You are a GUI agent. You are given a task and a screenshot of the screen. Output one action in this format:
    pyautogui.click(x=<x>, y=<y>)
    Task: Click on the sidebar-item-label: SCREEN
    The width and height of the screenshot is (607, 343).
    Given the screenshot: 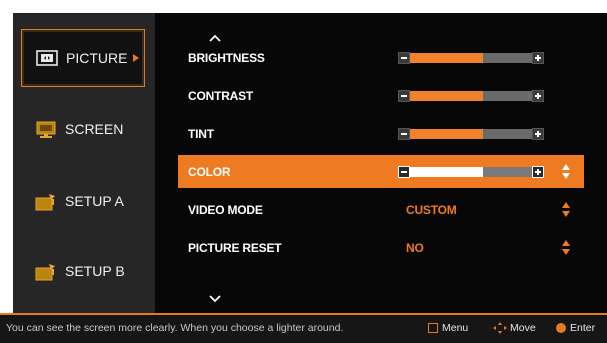 What is the action you would take?
    pyautogui.click(x=94, y=129)
    